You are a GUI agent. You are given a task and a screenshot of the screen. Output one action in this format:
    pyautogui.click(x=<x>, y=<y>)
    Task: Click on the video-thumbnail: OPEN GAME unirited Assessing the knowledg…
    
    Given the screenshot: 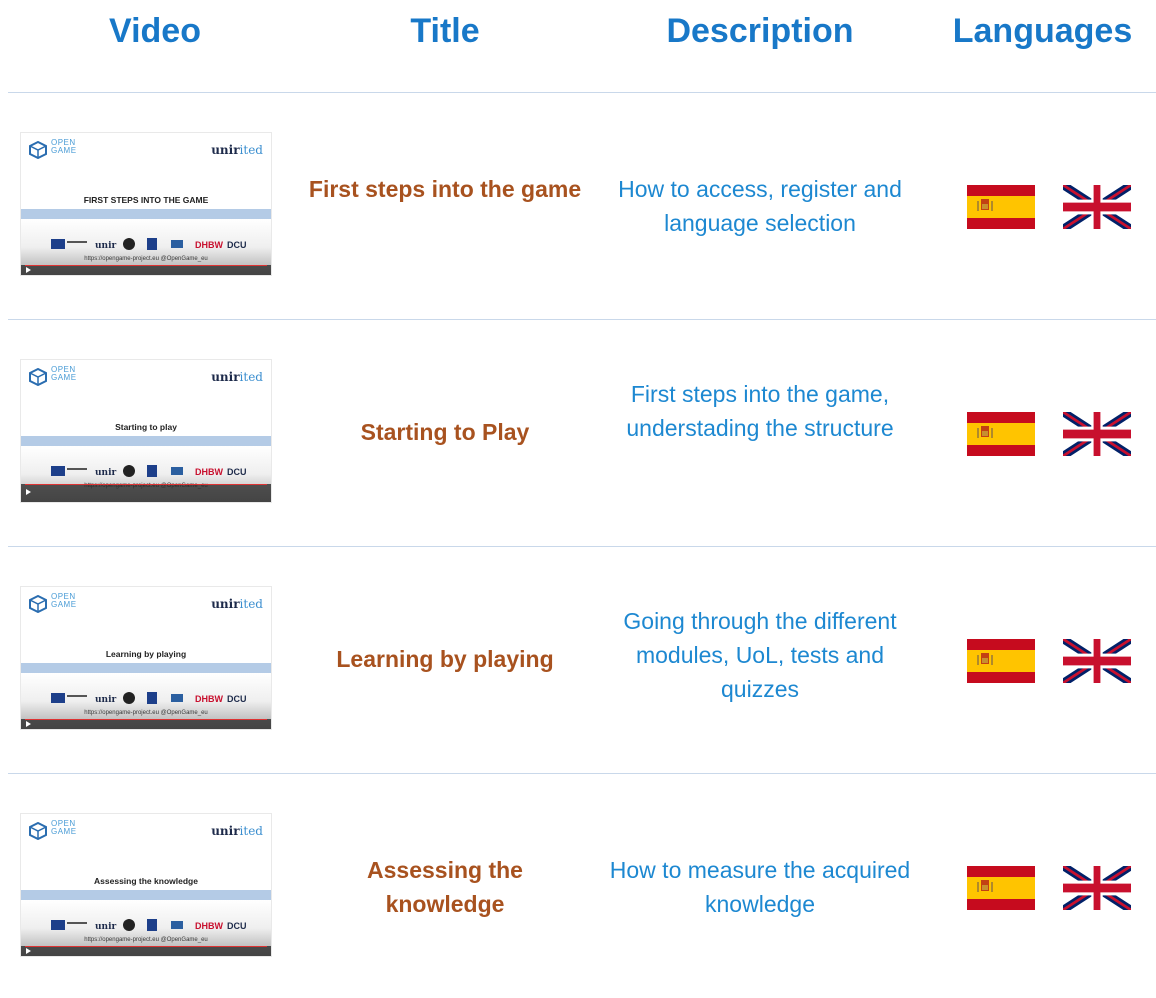 What is the action you would take?
    pyautogui.click(x=146, y=885)
    